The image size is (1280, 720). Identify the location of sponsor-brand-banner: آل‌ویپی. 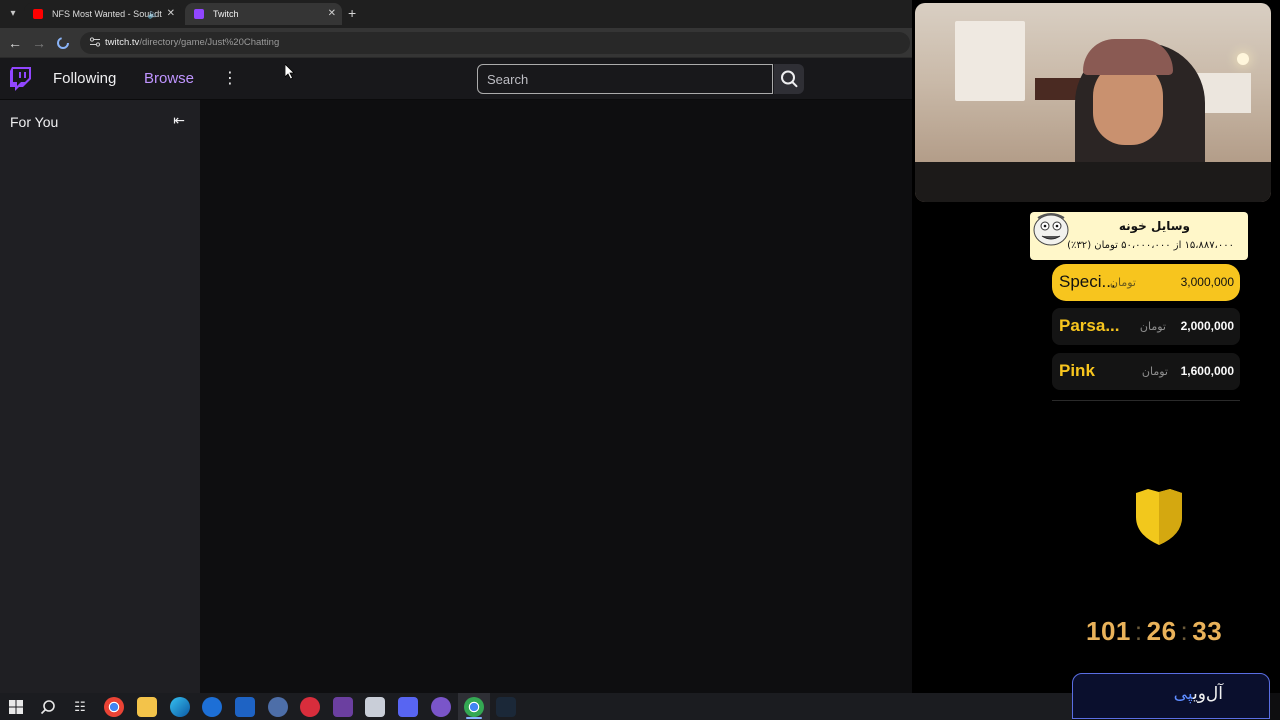
(1171, 696).